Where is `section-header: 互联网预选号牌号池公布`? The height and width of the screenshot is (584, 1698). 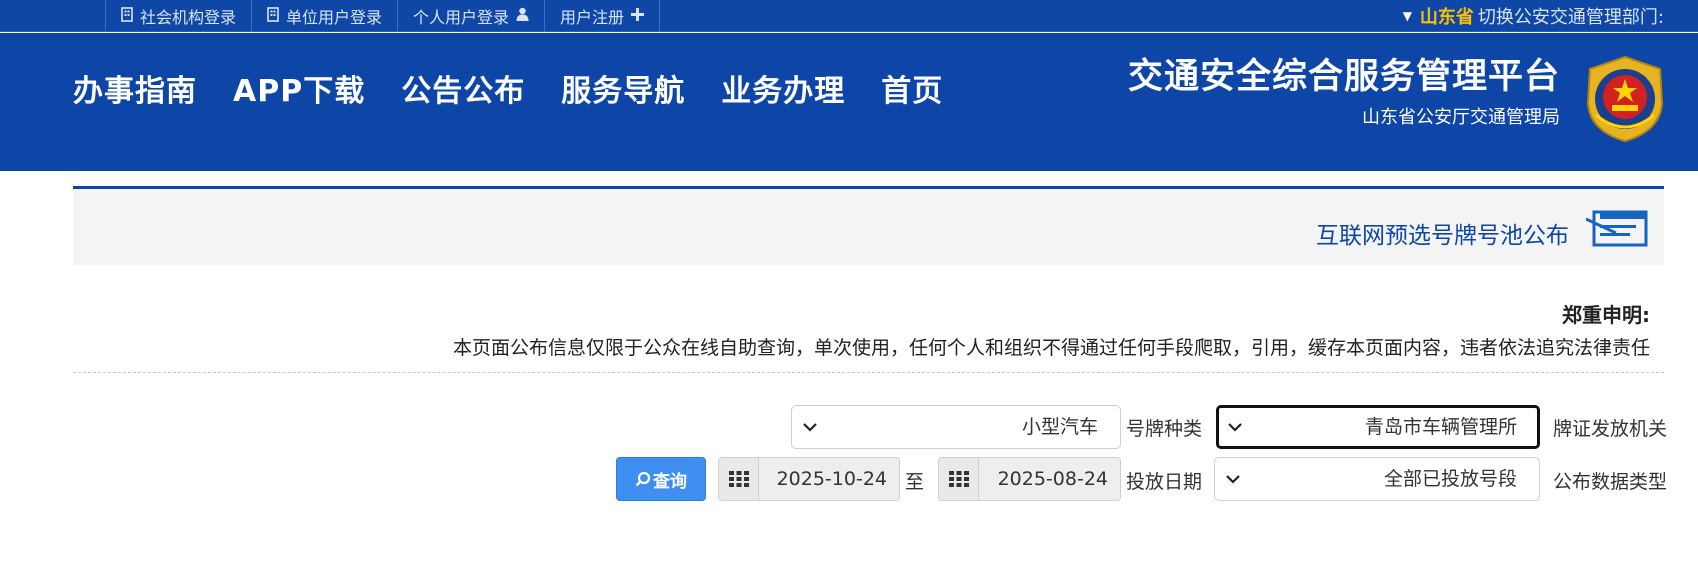 section-header: 互联网预选号牌号池公布 is located at coordinates (868, 225).